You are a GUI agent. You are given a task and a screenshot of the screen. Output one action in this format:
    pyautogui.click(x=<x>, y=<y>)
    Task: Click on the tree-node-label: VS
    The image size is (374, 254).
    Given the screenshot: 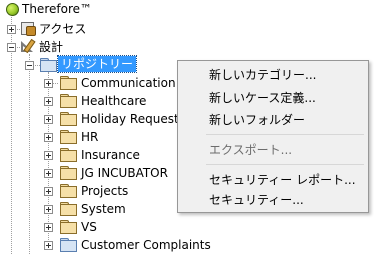 What is the action you would take?
    pyautogui.click(x=89, y=227)
    